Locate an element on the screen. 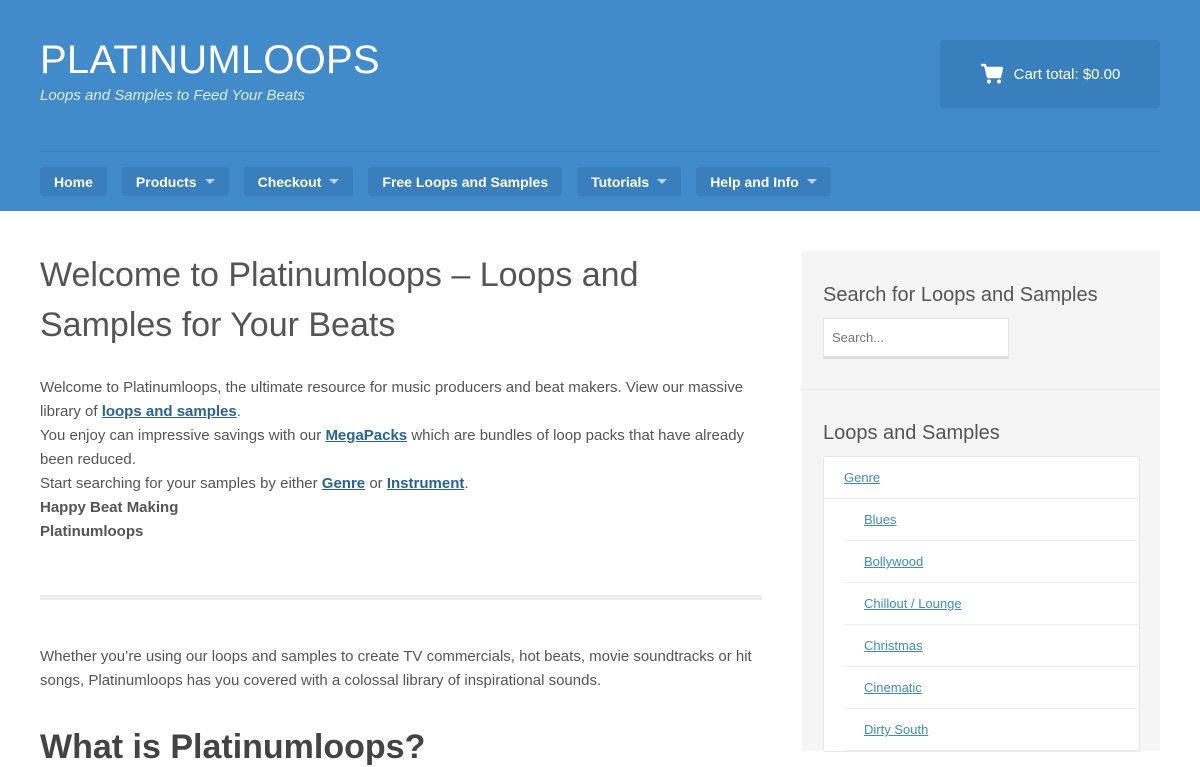  category-link: Bollywood is located at coordinates (893, 561).